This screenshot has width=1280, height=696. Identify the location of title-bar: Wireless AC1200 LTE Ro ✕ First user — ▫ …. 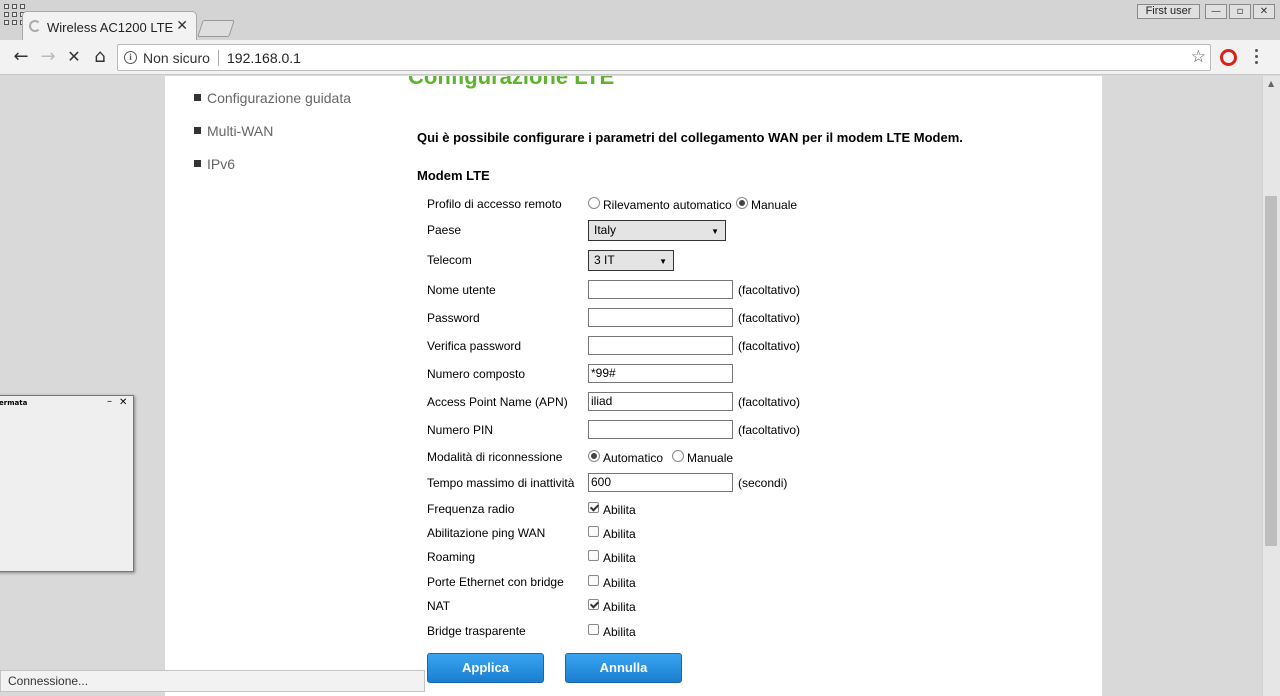
(640, 20).